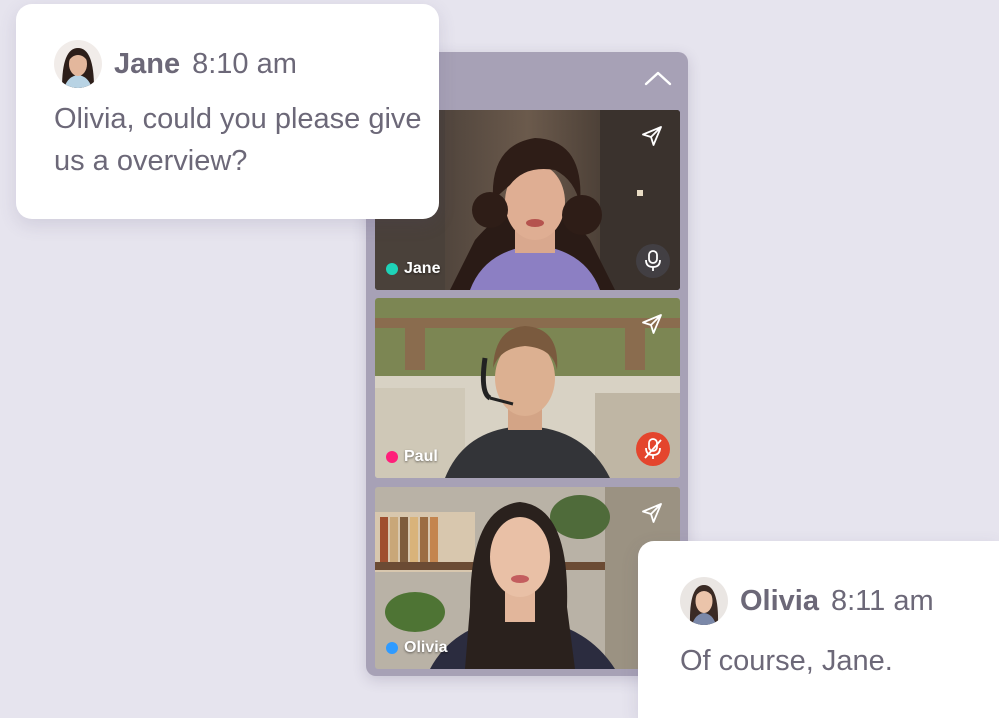 The height and width of the screenshot is (718, 999). I want to click on message-header: Olivia 8:11 am, so click(807, 601).